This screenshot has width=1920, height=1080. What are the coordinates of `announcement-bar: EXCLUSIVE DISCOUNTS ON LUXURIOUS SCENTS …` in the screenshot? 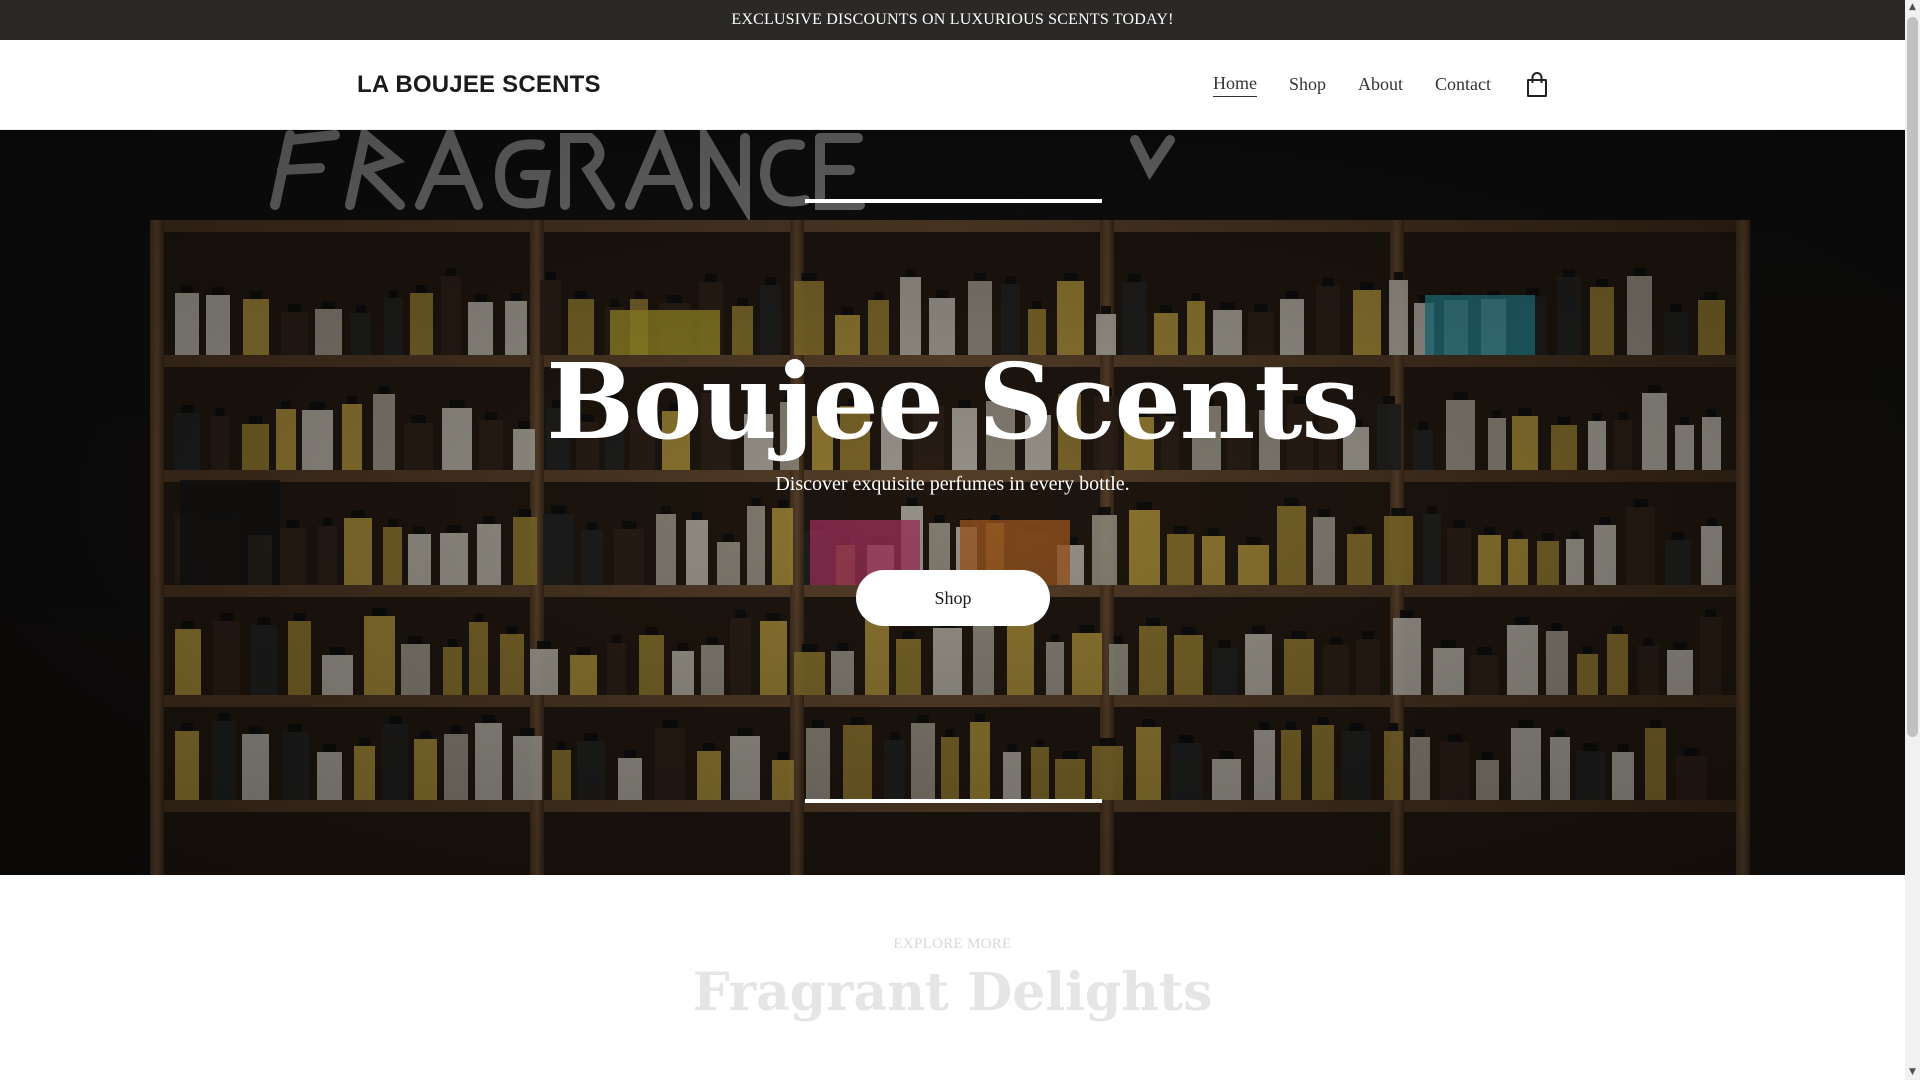 It's located at (952, 20).